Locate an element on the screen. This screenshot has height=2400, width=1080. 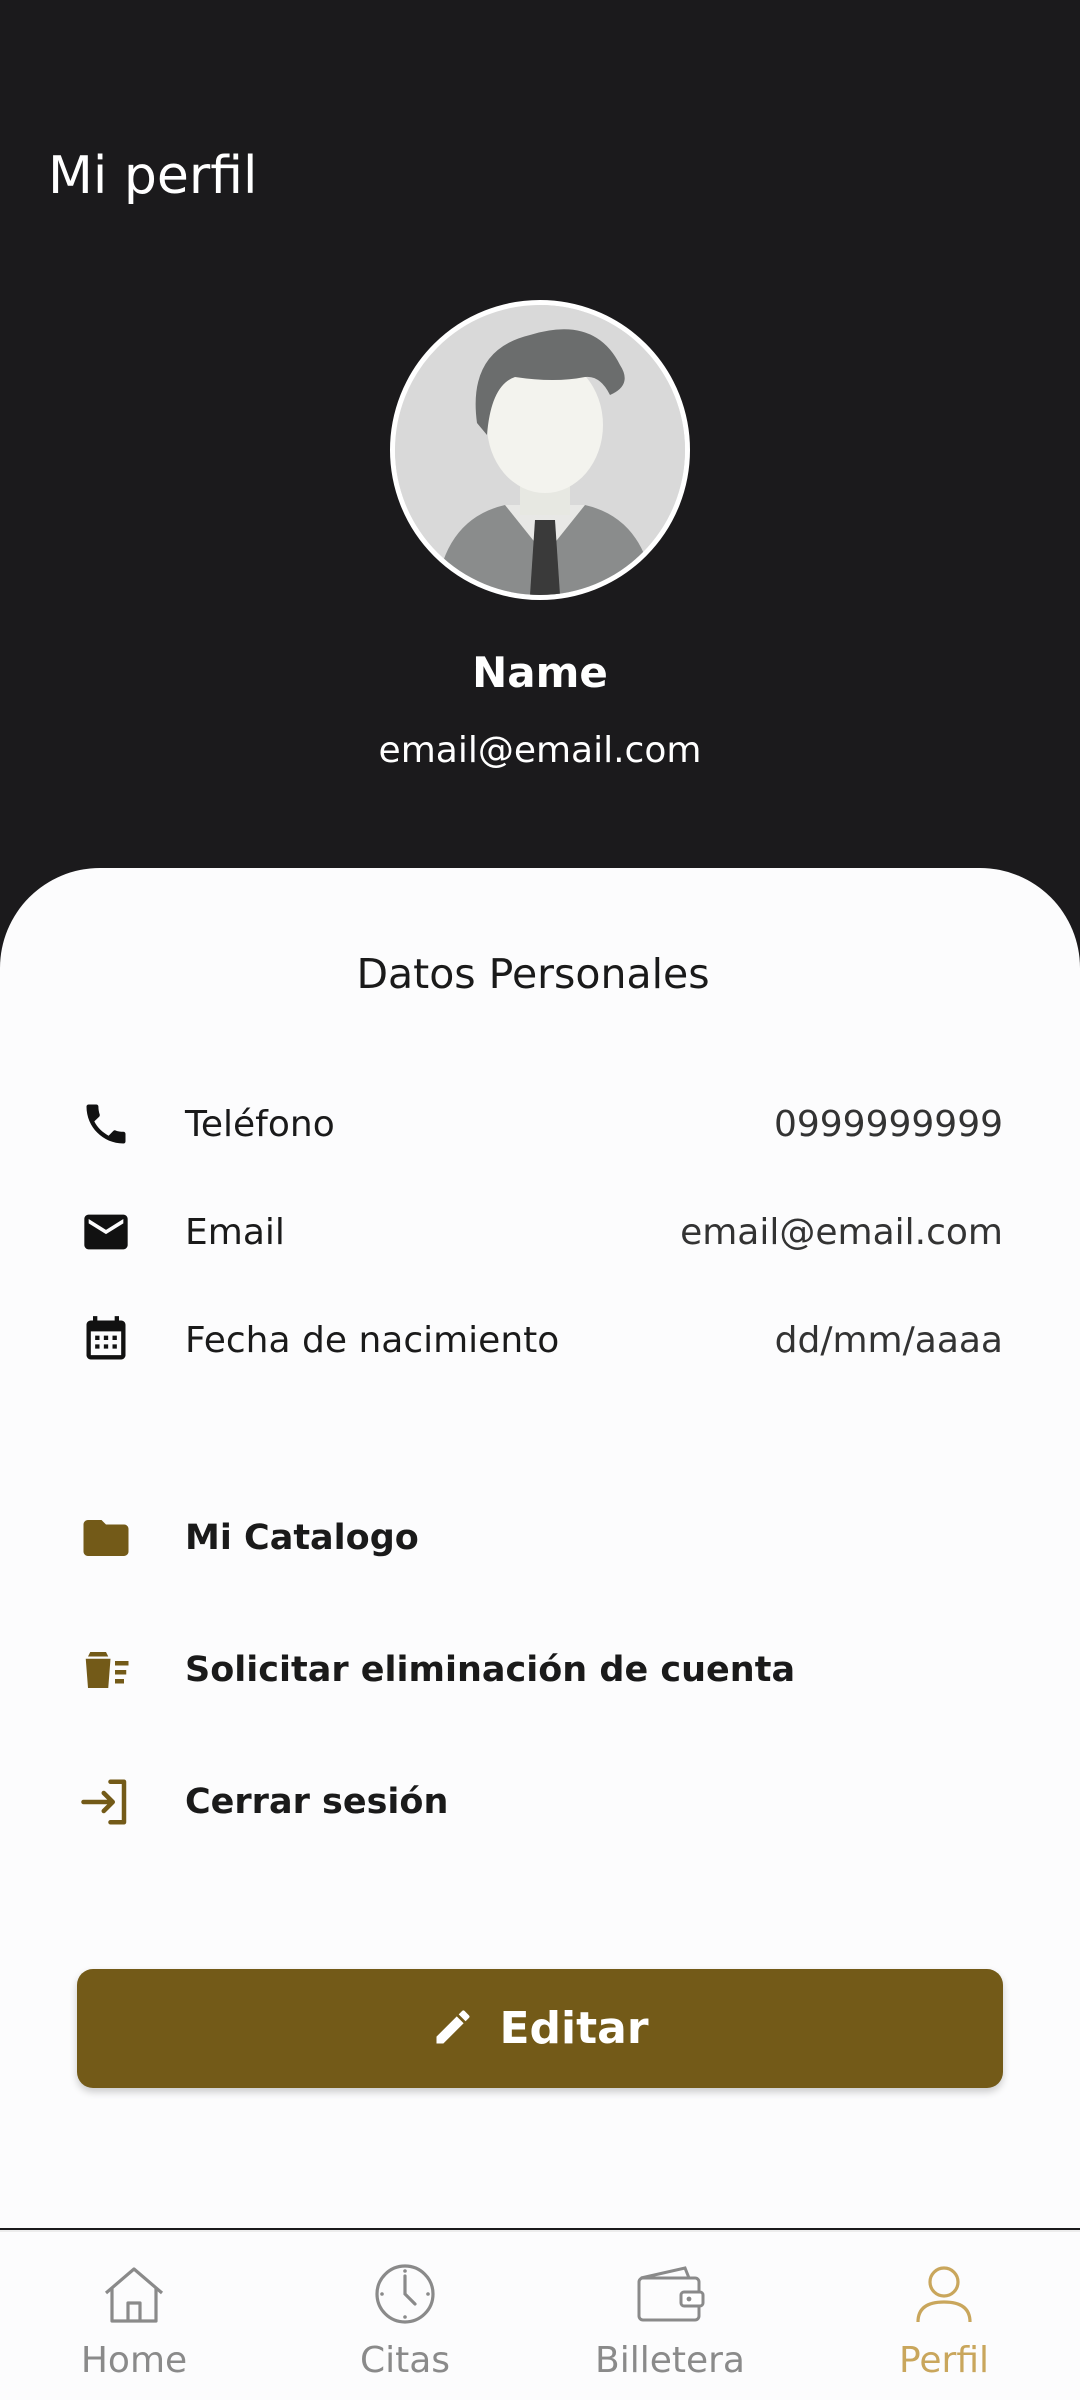
email-label: Email is located at coordinates (235, 1232).